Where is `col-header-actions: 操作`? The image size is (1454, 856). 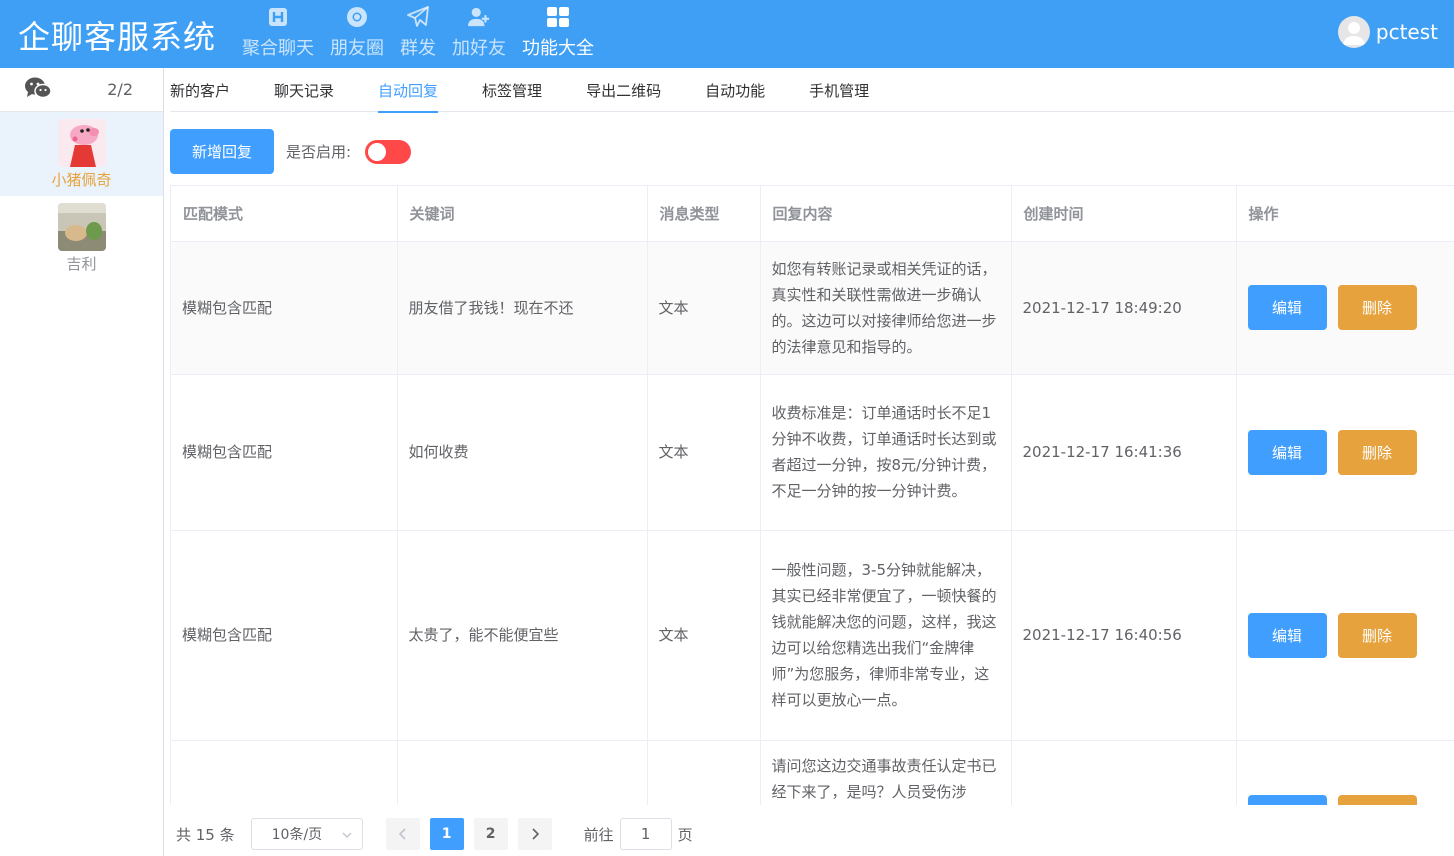 col-header-actions: 操作 is located at coordinates (1345, 214).